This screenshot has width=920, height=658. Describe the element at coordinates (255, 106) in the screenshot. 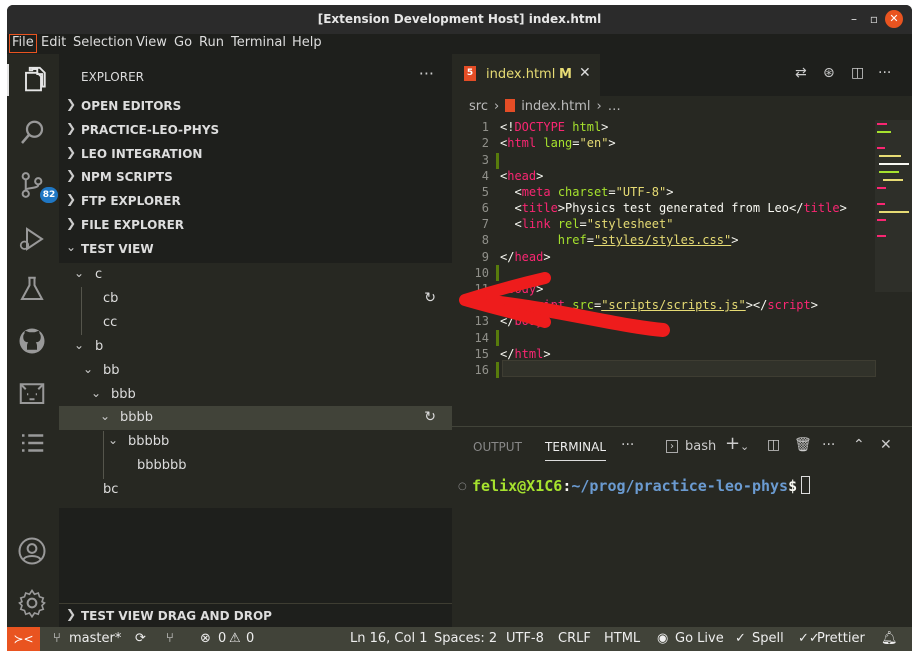

I see `section-open-editors: ❯ OPEN EDITORS` at that location.